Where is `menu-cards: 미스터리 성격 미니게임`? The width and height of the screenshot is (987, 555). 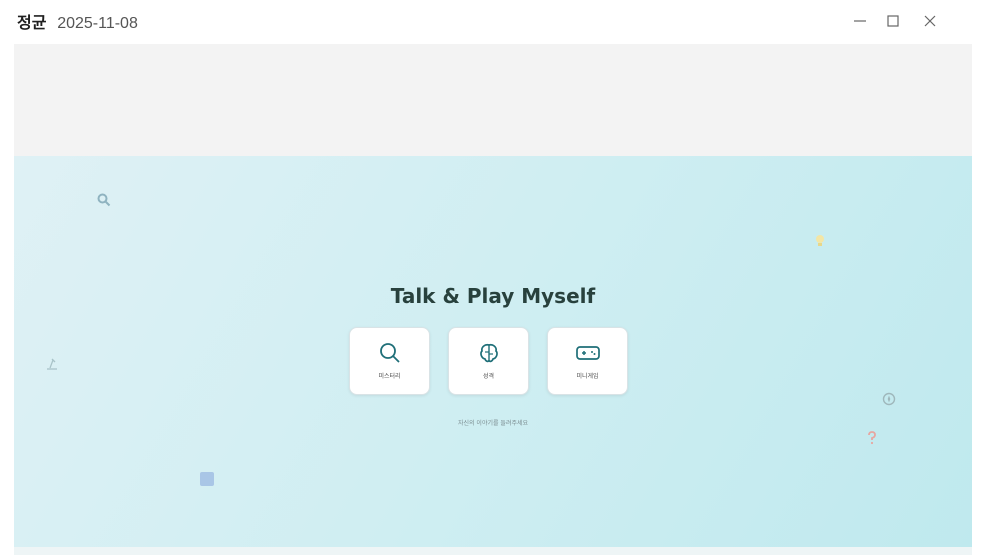 menu-cards: 미스터리 성격 미니게임 is located at coordinates (494, 361).